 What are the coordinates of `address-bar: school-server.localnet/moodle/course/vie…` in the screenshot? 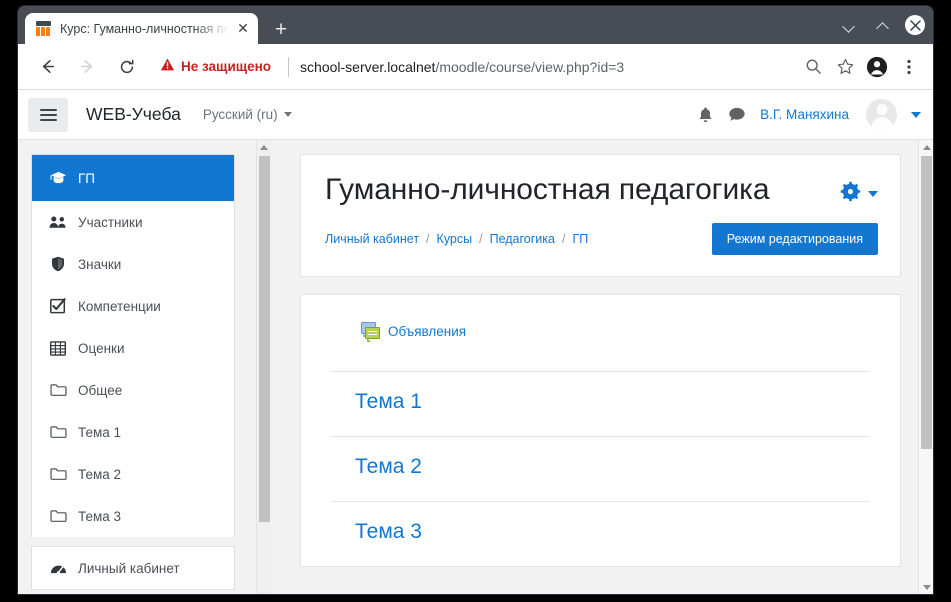 It's located at (545, 67).